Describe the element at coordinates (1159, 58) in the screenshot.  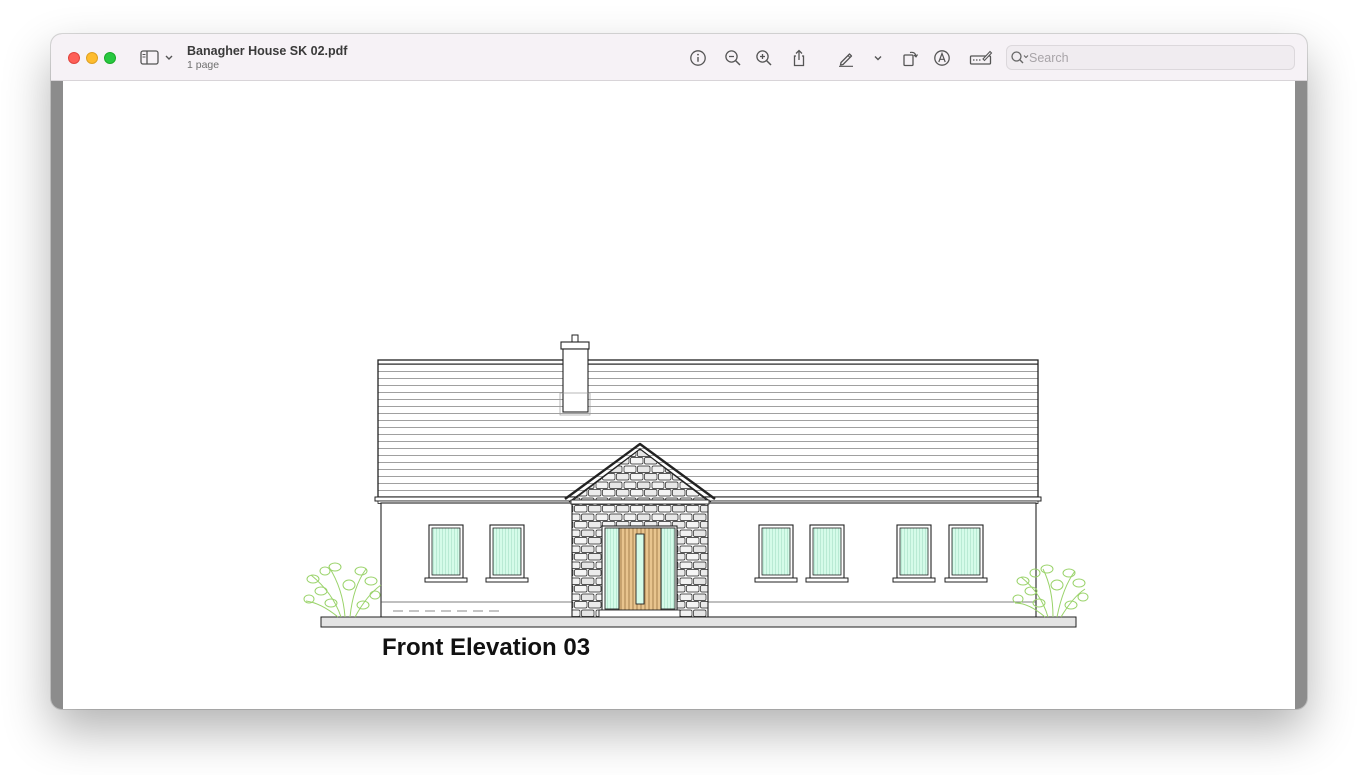
I see `search-input` at that location.